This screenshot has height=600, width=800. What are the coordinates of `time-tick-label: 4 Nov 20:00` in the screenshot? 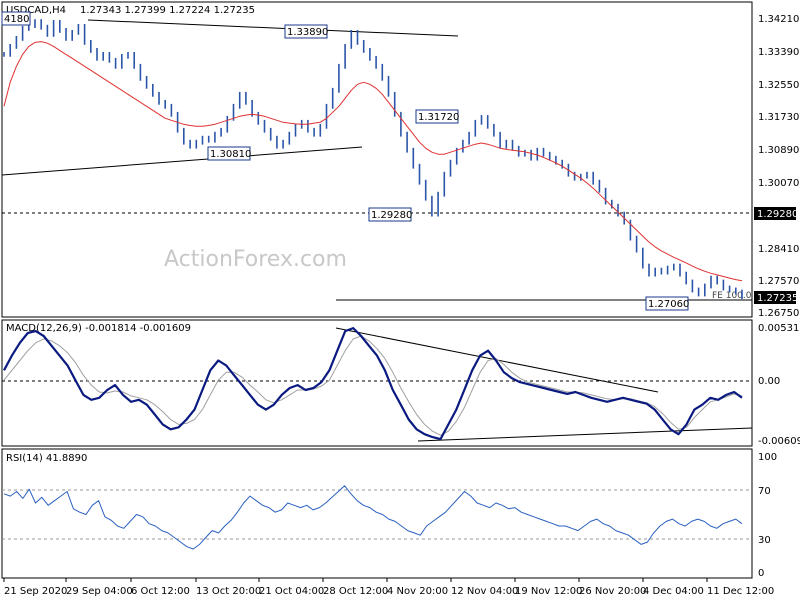 It's located at (417, 591).